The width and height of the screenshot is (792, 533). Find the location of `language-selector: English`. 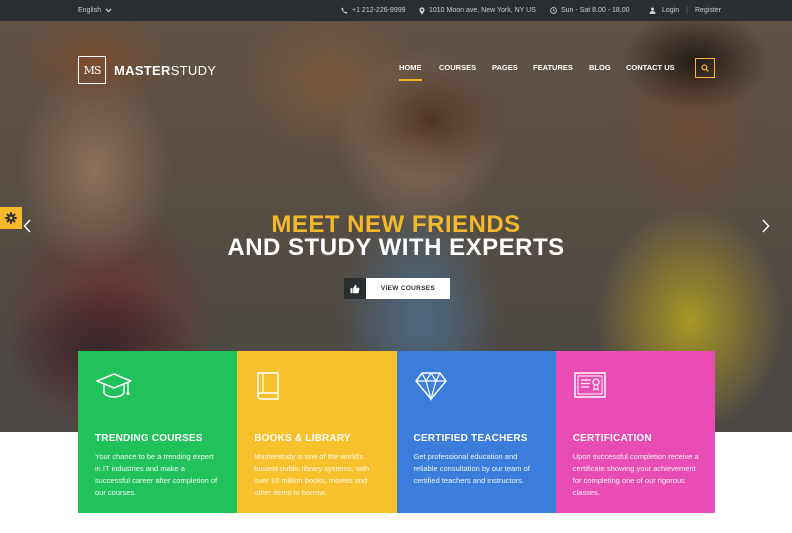

language-selector: English is located at coordinates (95, 10).